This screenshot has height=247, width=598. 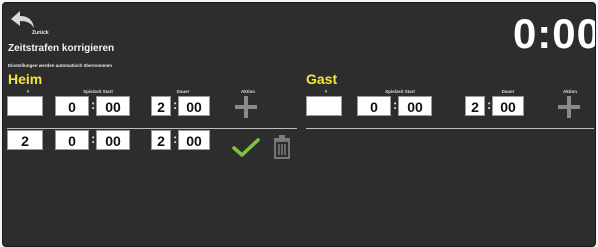 What do you see at coordinates (152, 128) in the screenshot?
I see `home-divider` at bounding box center [152, 128].